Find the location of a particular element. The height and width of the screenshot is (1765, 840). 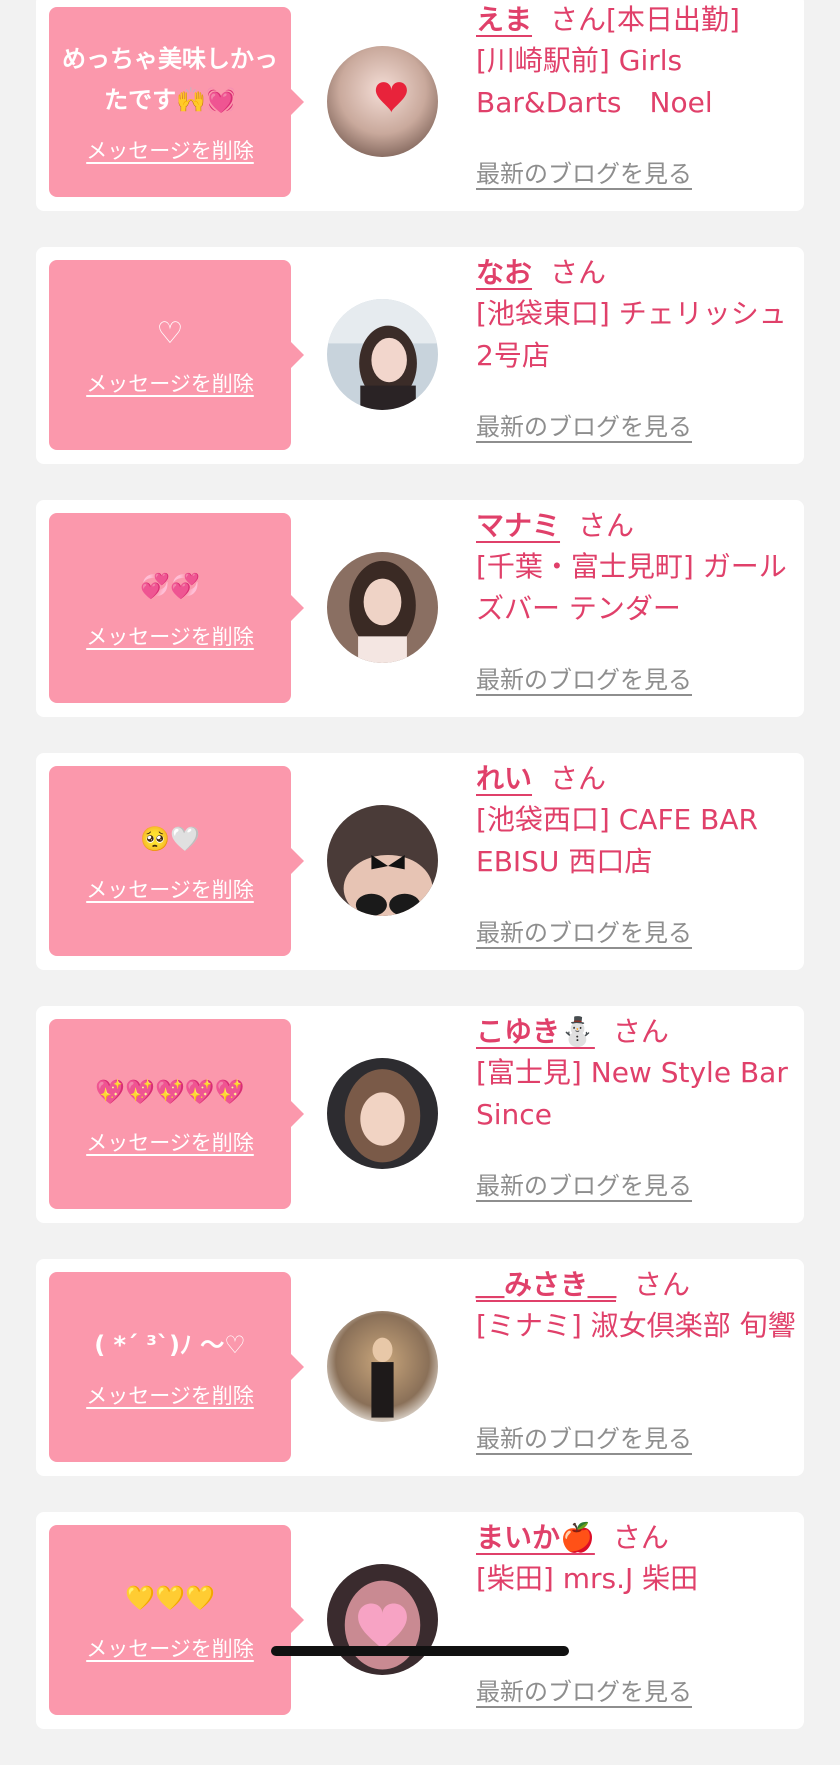

shop-name: [池袋西口] CAFE BAR EBISU 西口店 is located at coordinates (617, 840).